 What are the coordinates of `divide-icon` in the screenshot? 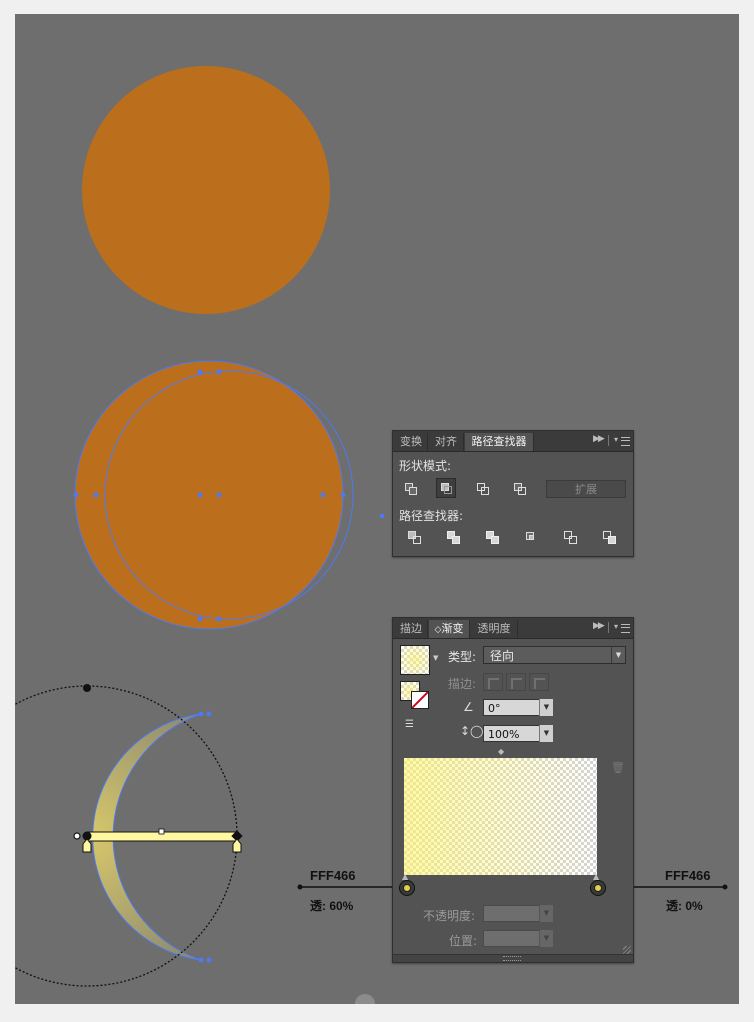 It's located at (415, 538).